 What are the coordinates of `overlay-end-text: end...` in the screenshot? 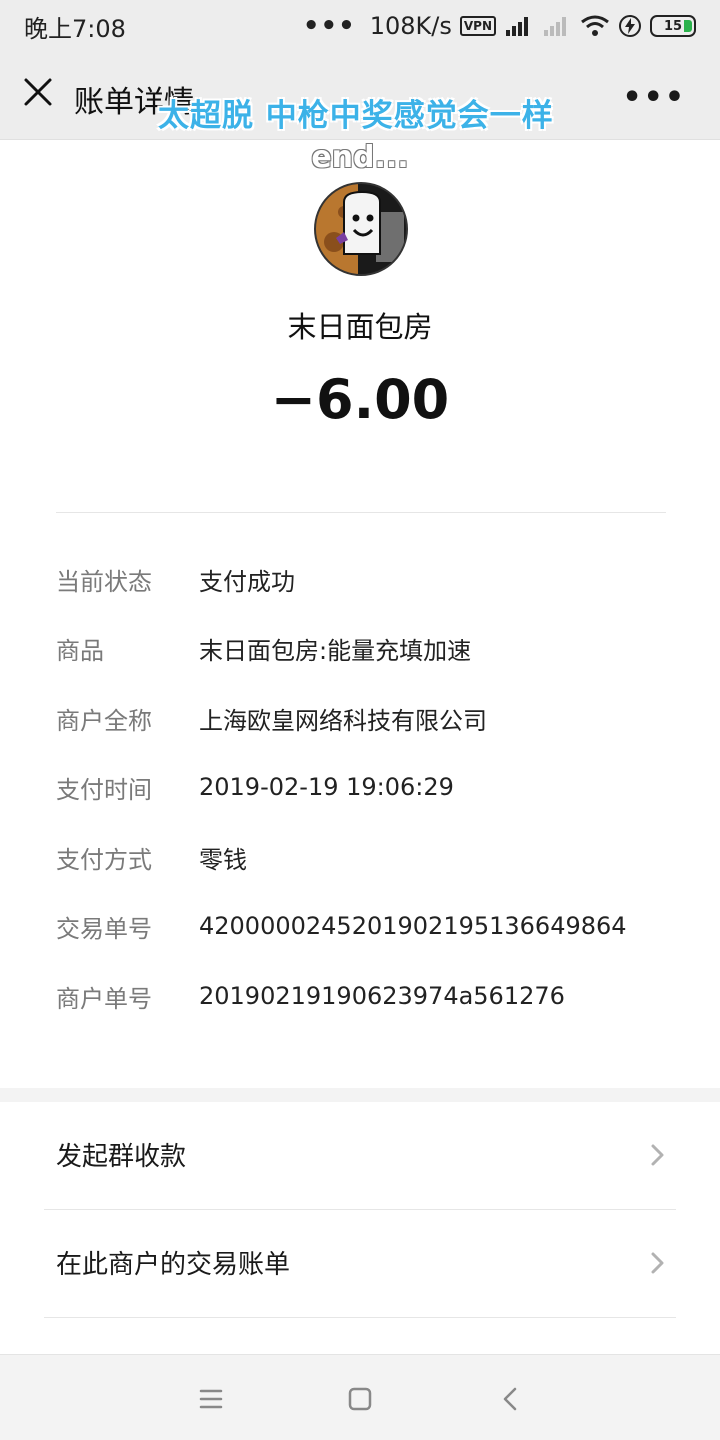 It's located at (360, 157).